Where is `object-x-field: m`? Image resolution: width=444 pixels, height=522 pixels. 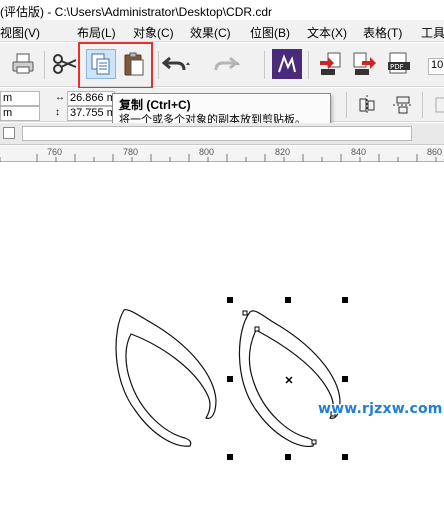 object-x-field: m is located at coordinates (20, 98).